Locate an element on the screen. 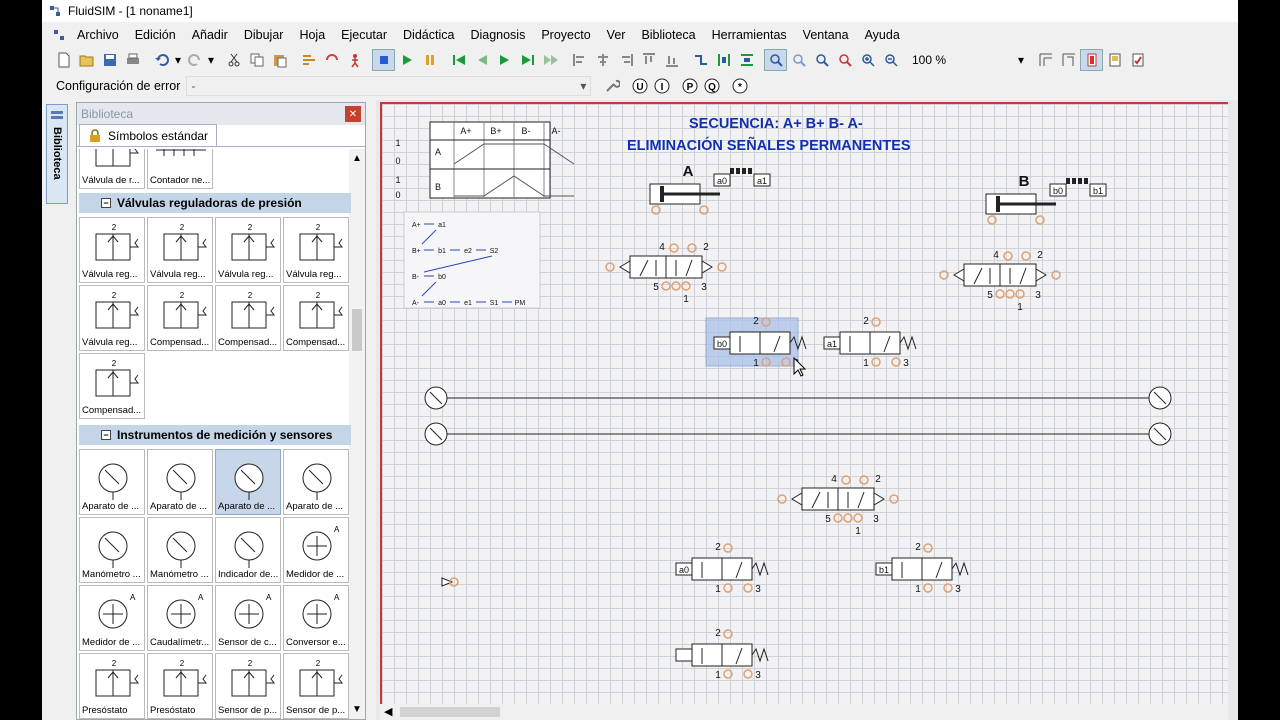 Image resolution: width=1280 pixels, height=720 pixels. tab-simbolos-estandar: Símbolos estándar is located at coordinates (148, 135).